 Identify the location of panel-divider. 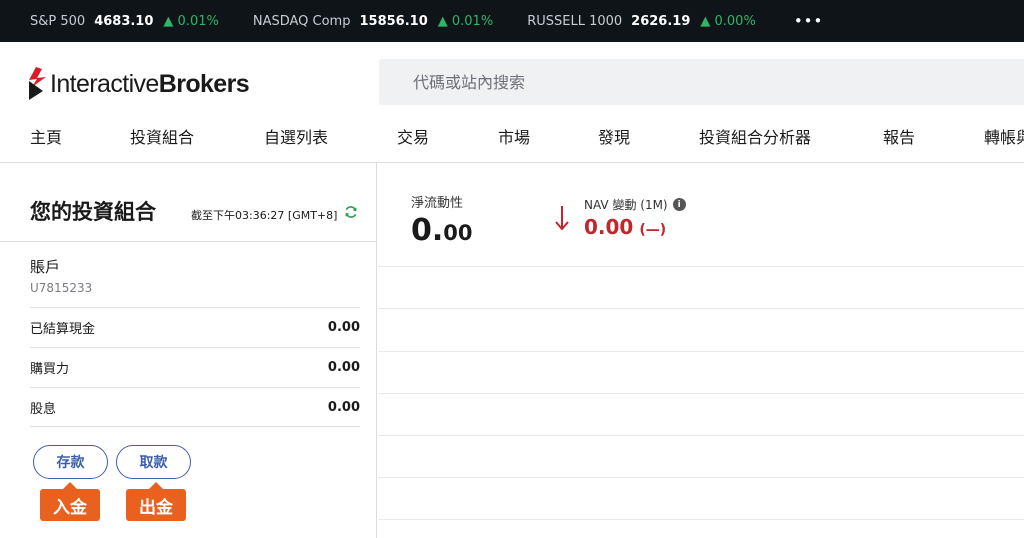
(188, 241).